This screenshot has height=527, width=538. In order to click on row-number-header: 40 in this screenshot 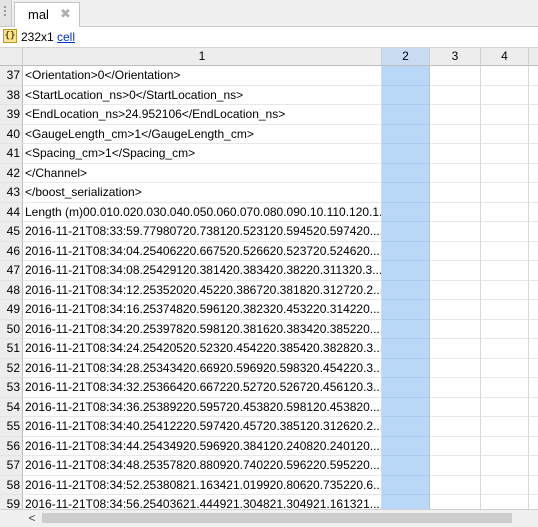, I will do `click(11, 134)`.